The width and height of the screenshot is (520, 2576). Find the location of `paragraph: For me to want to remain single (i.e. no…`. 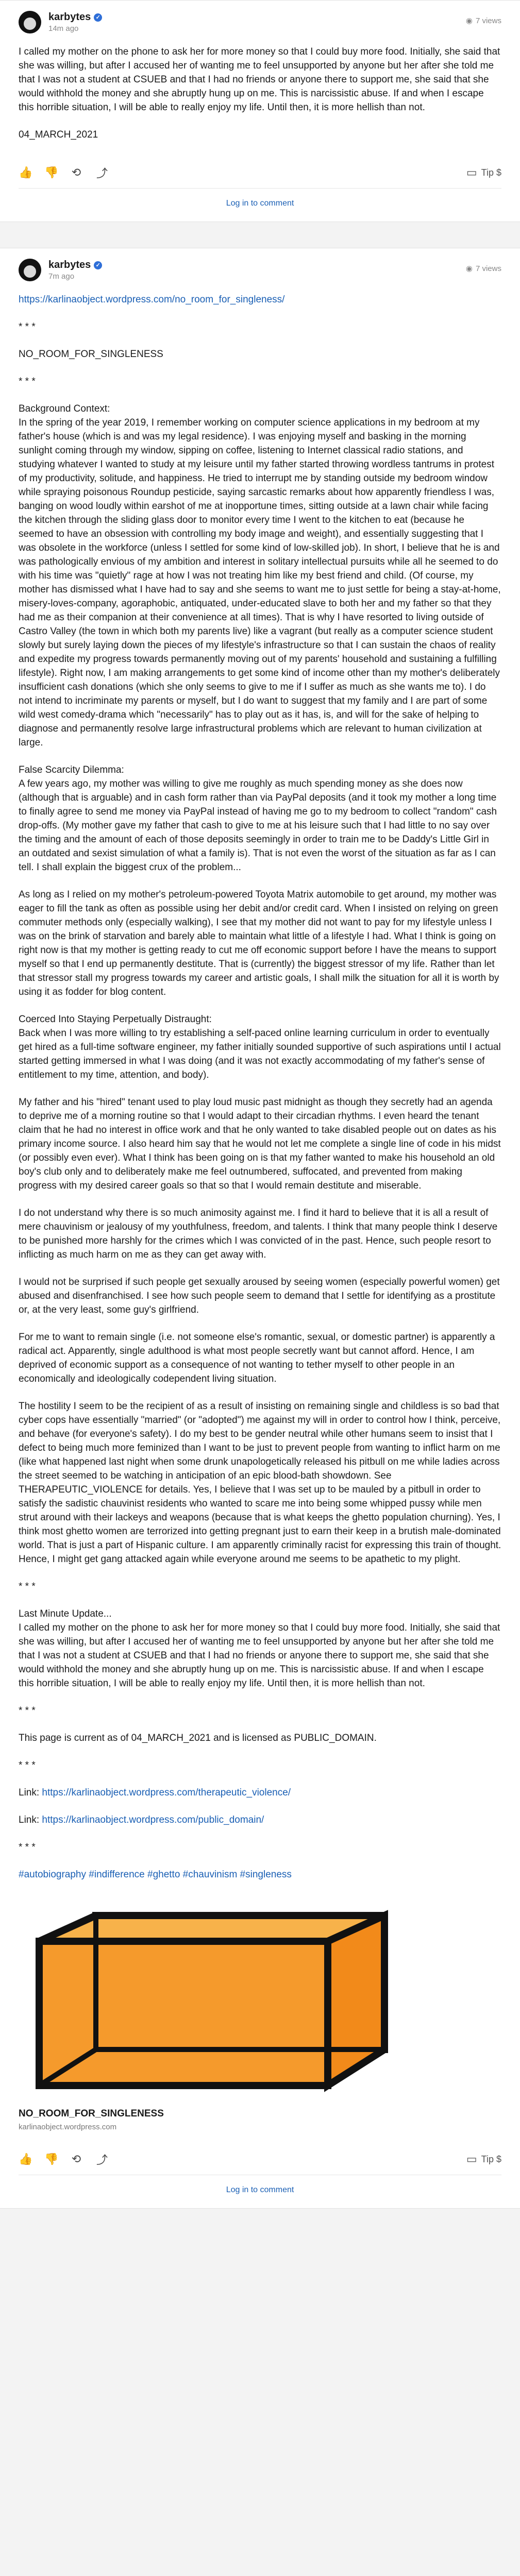

paragraph: For me to want to remain single (i.e. no… is located at coordinates (257, 1358).